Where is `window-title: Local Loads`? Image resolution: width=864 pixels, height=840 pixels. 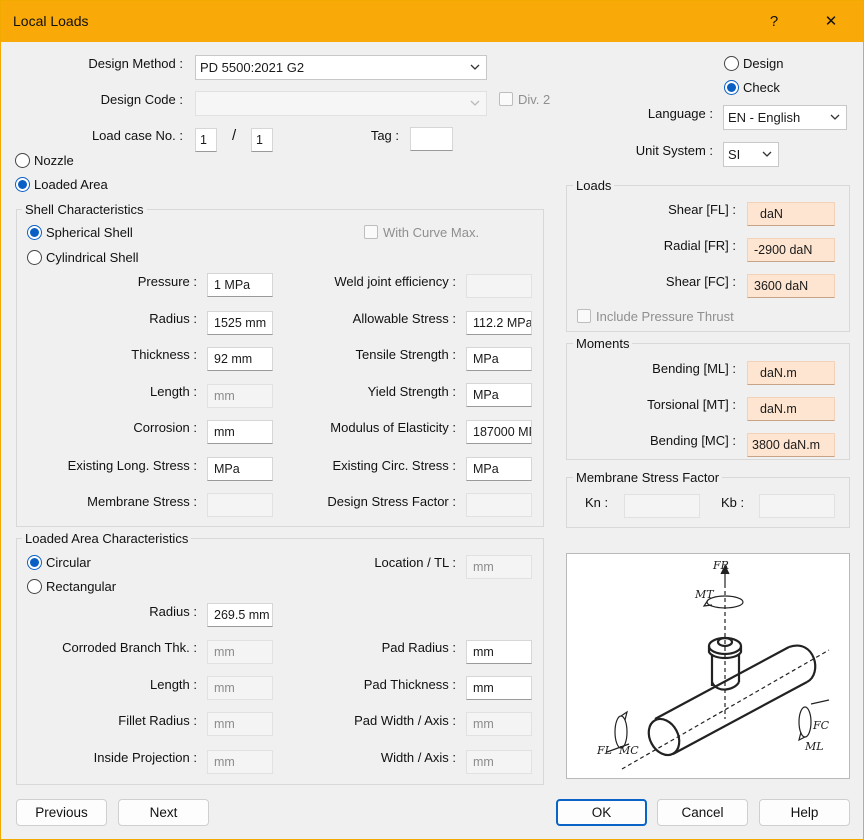 window-title: Local Loads is located at coordinates (51, 21).